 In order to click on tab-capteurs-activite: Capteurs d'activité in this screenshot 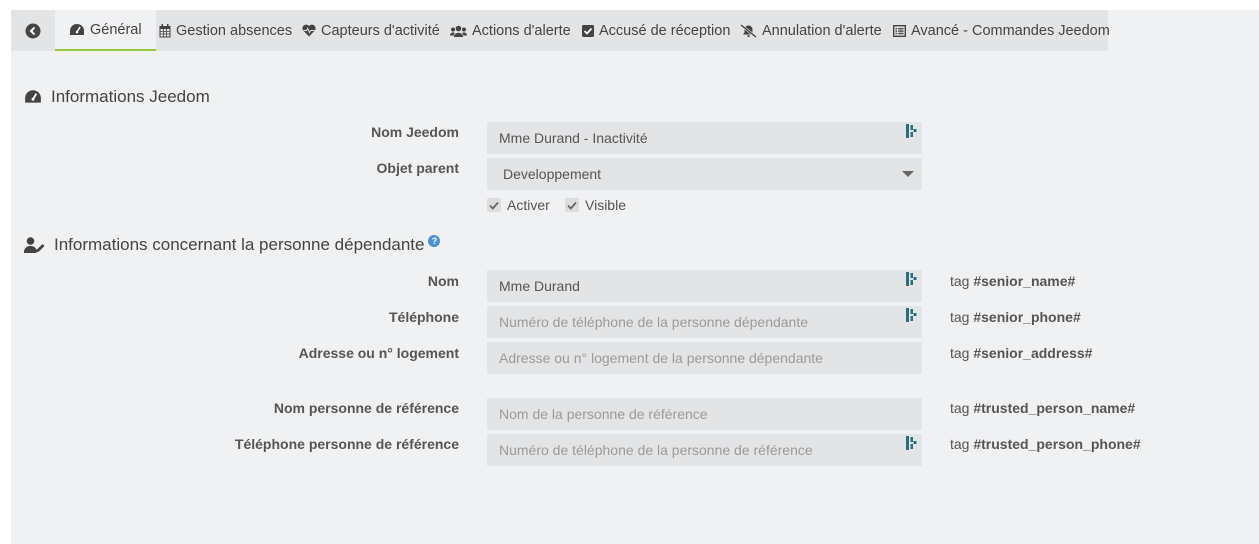, I will do `click(371, 30)`.